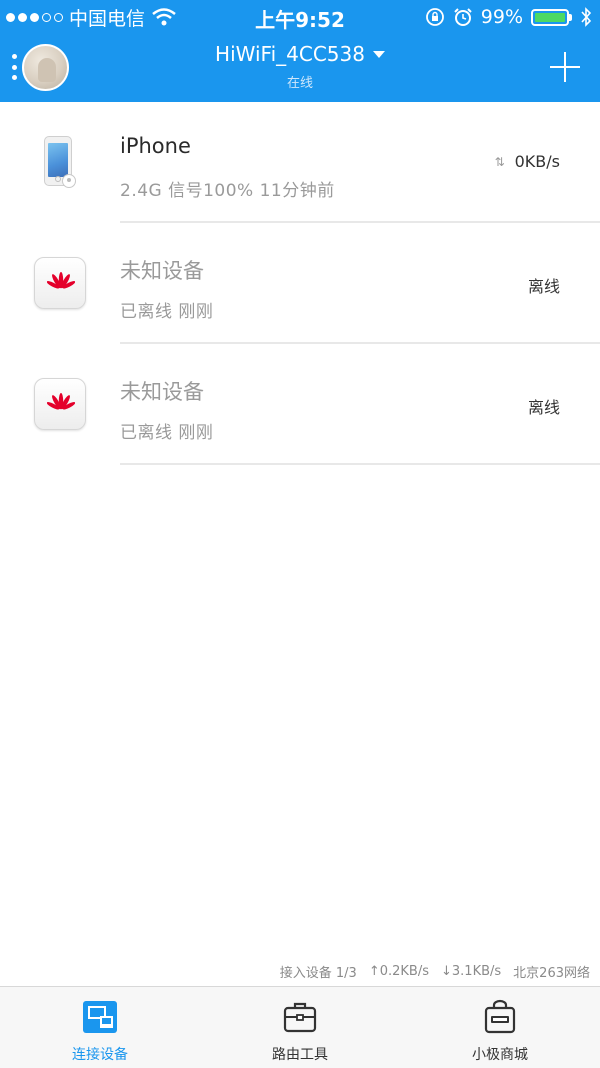 This screenshot has width=600, height=1068. I want to click on download-speed: ↓3.1KB/s, so click(471, 971).